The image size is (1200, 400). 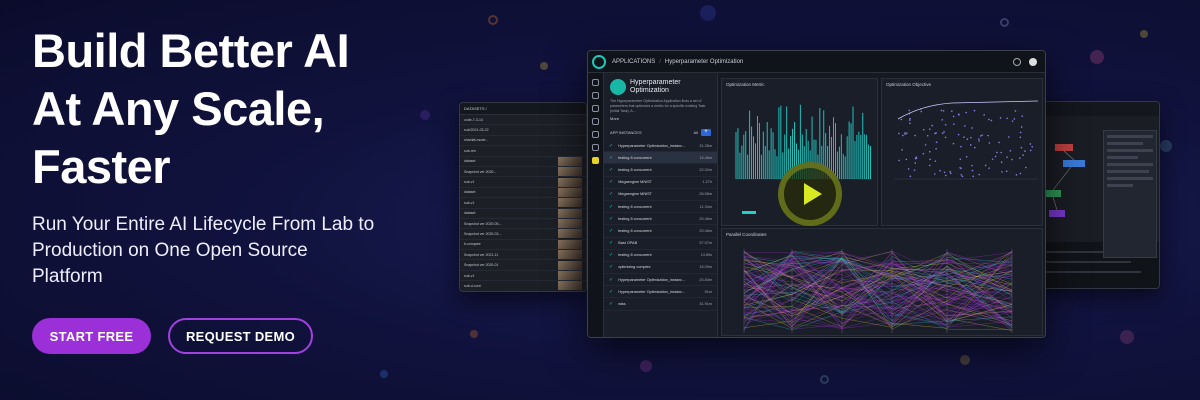 What do you see at coordinates (1130, 194) in the screenshot?
I see `pipeline-details-card` at bounding box center [1130, 194].